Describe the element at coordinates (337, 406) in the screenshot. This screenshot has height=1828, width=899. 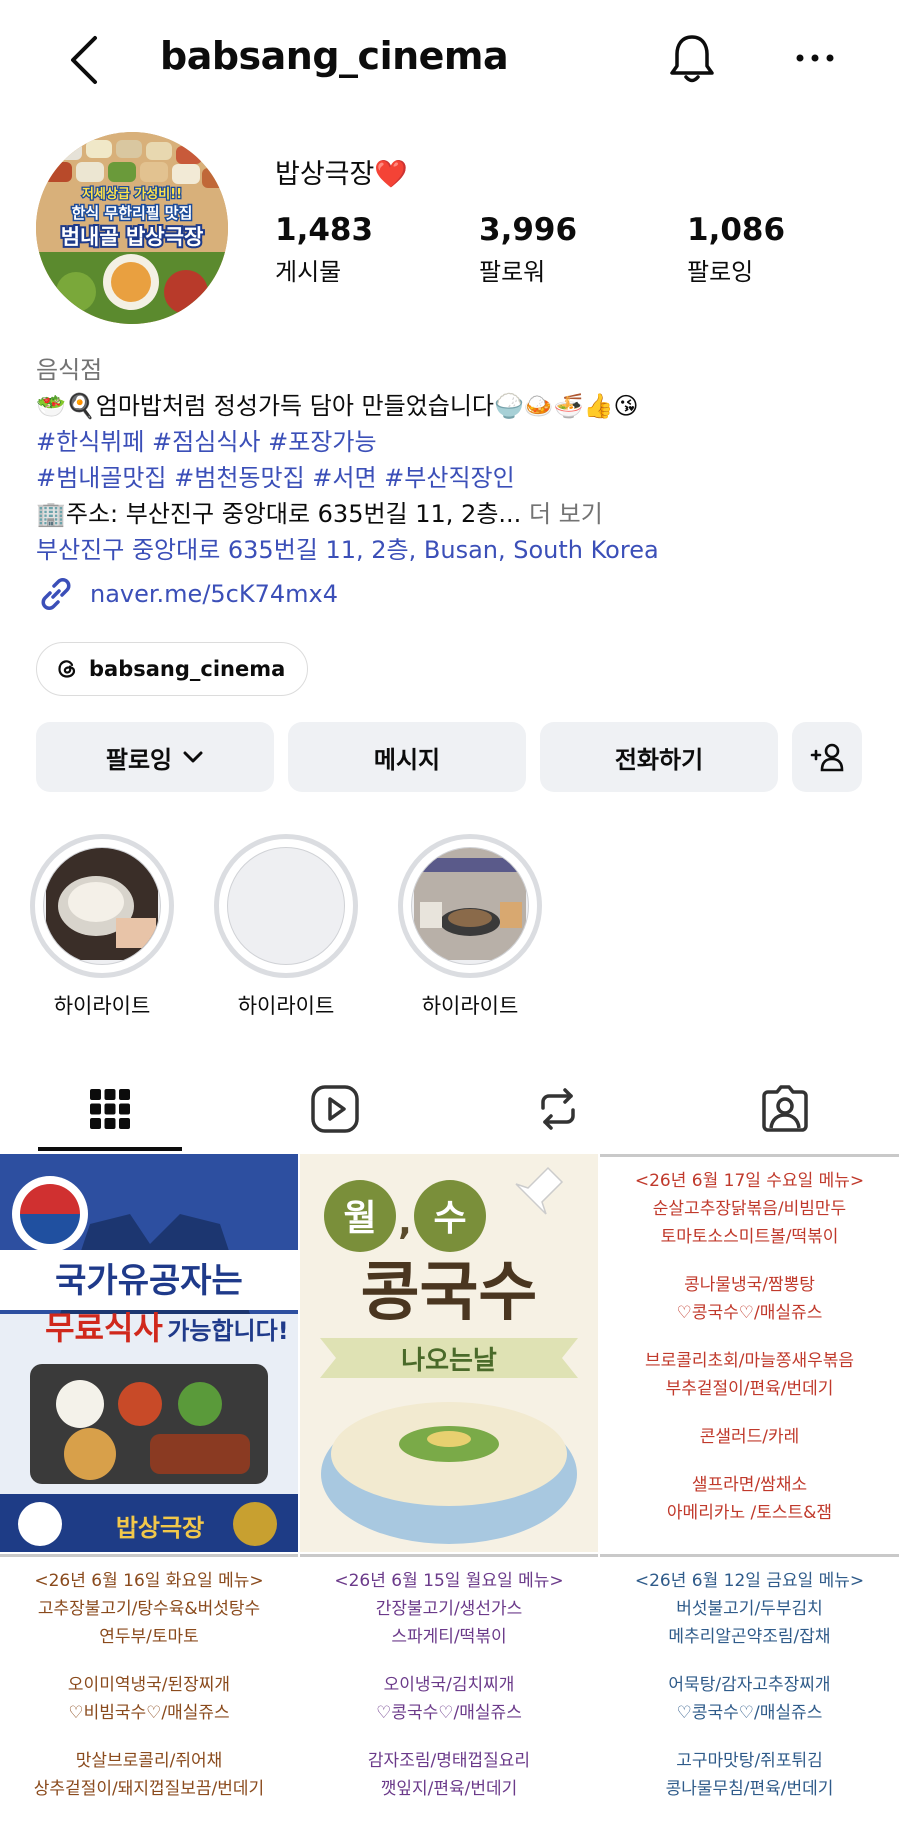
I see `bio-line: 🥗🍳엄마밥처럼 정성가득 담아 만들었습니다🍚🍛🍜👍😘` at that location.